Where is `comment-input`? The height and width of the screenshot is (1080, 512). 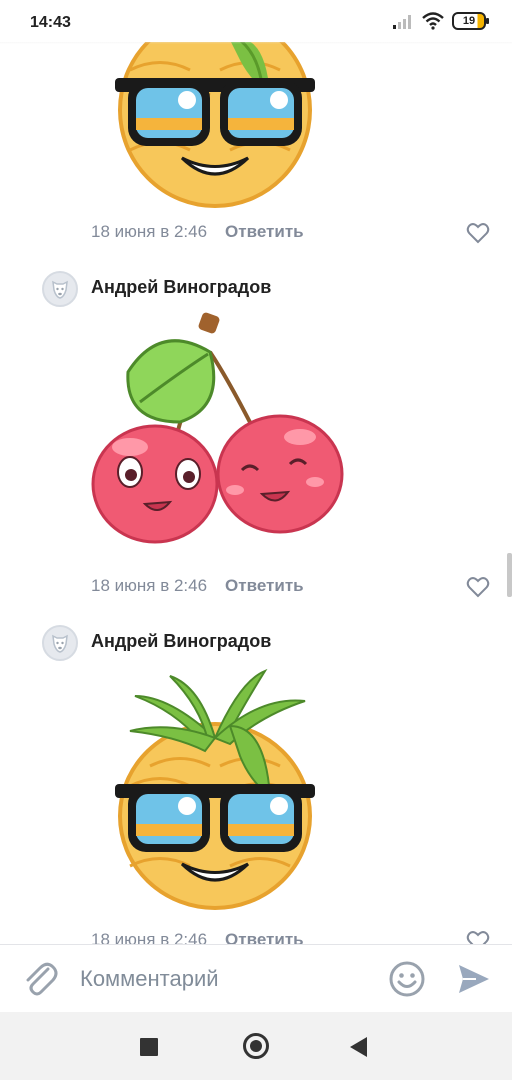
comment-input is located at coordinates (225, 979).